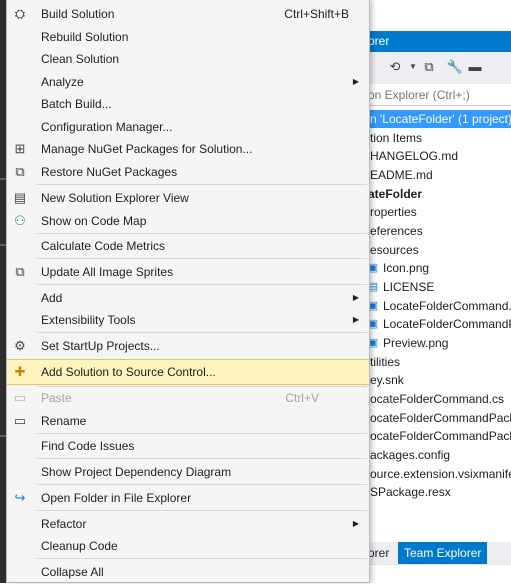  I want to click on tree-item: ▤ LICENSE, so click(435, 287).